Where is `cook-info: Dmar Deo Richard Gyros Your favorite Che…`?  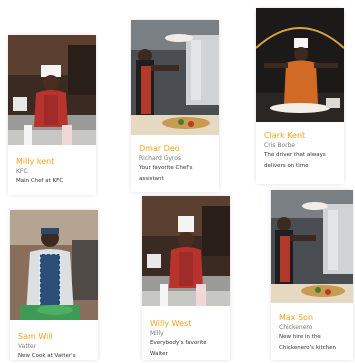
cook-info: Dmar Deo Richard Gyros Your favorite Che… is located at coordinates (175, 162).